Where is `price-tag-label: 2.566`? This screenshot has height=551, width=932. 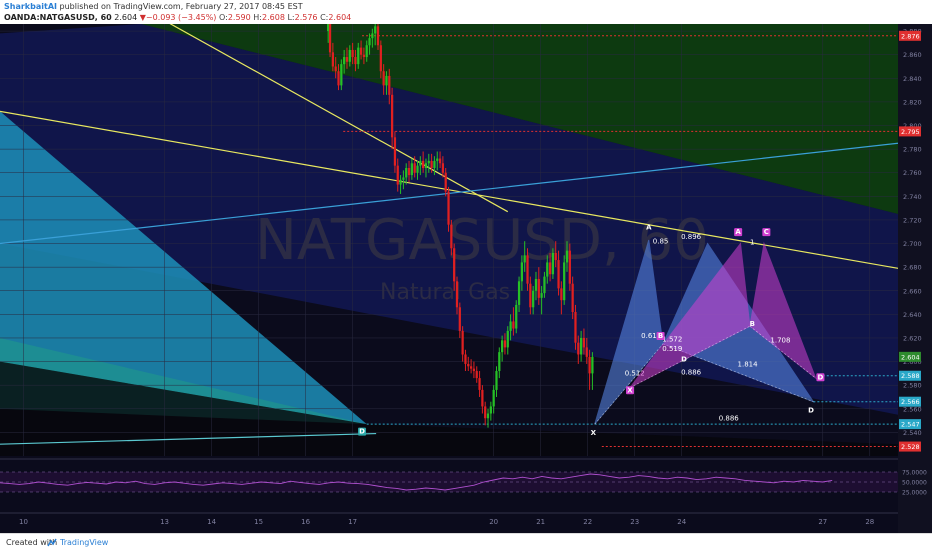
price-tag-label: 2.566 is located at coordinates (910, 402).